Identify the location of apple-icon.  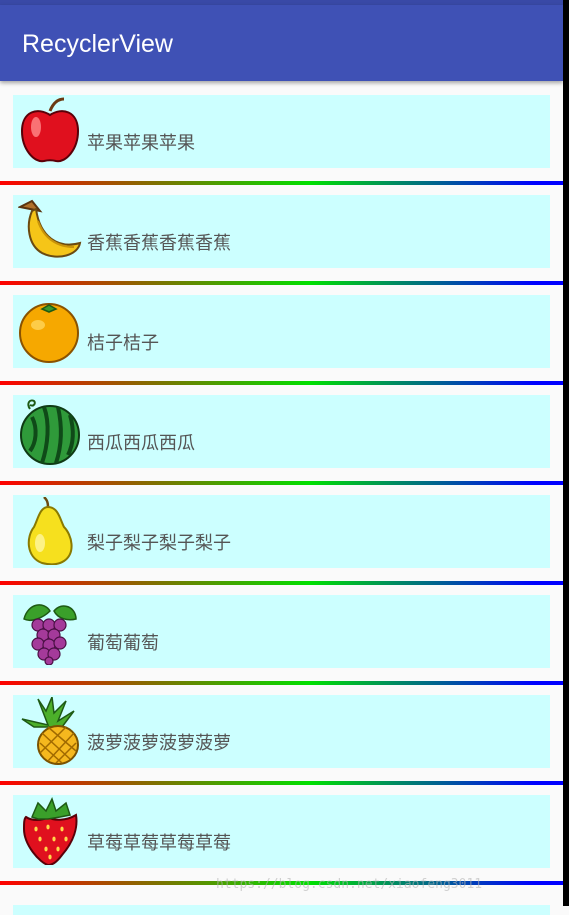
(50, 131).